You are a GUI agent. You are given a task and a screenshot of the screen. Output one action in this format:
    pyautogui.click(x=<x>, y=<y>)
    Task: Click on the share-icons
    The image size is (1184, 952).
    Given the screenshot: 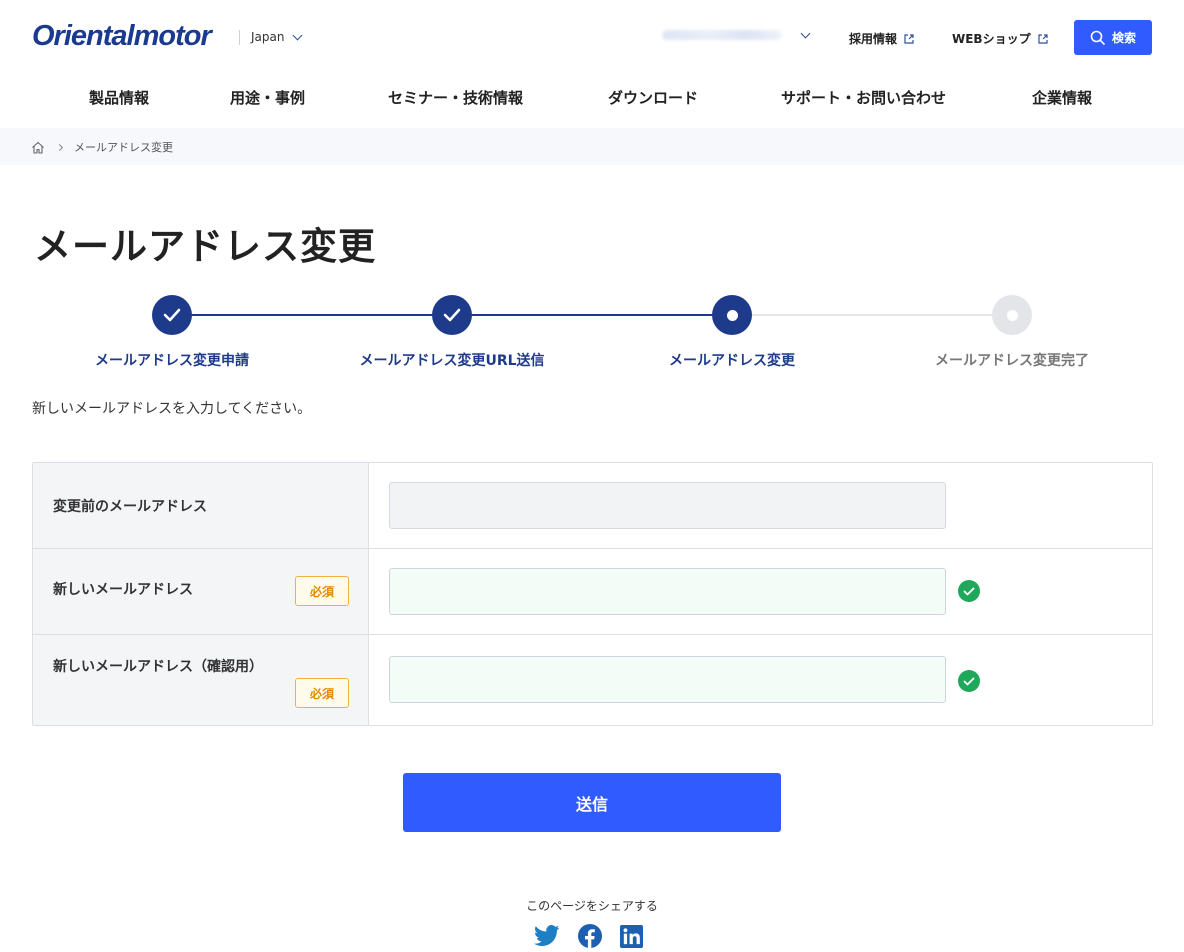 What is the action you would take?
    pyautogui.click(x=588, y=936)
    